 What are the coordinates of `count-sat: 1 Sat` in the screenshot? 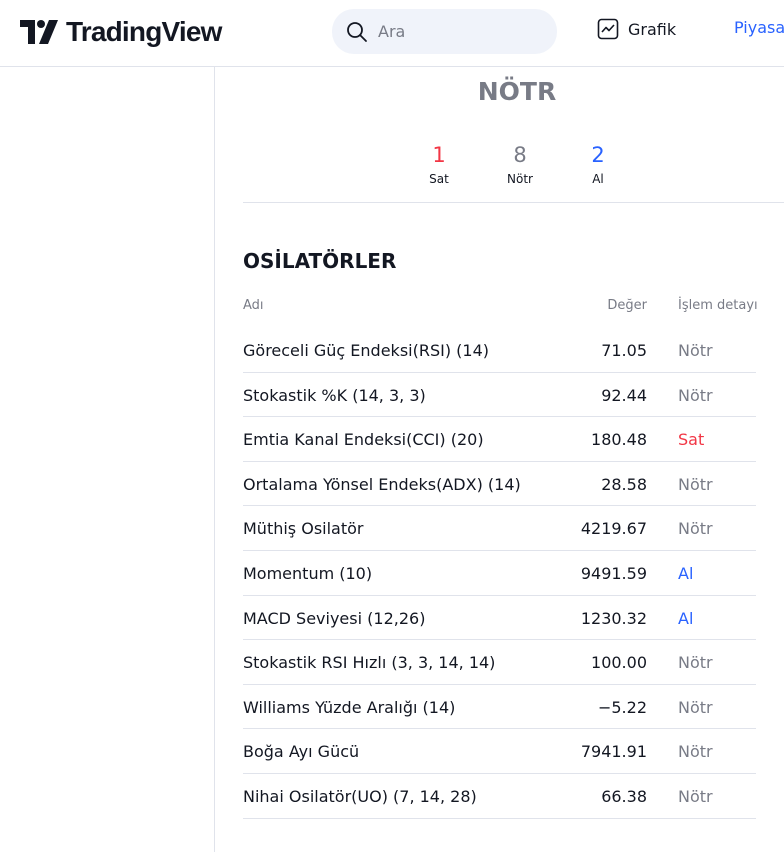 It's located at (439, 164).